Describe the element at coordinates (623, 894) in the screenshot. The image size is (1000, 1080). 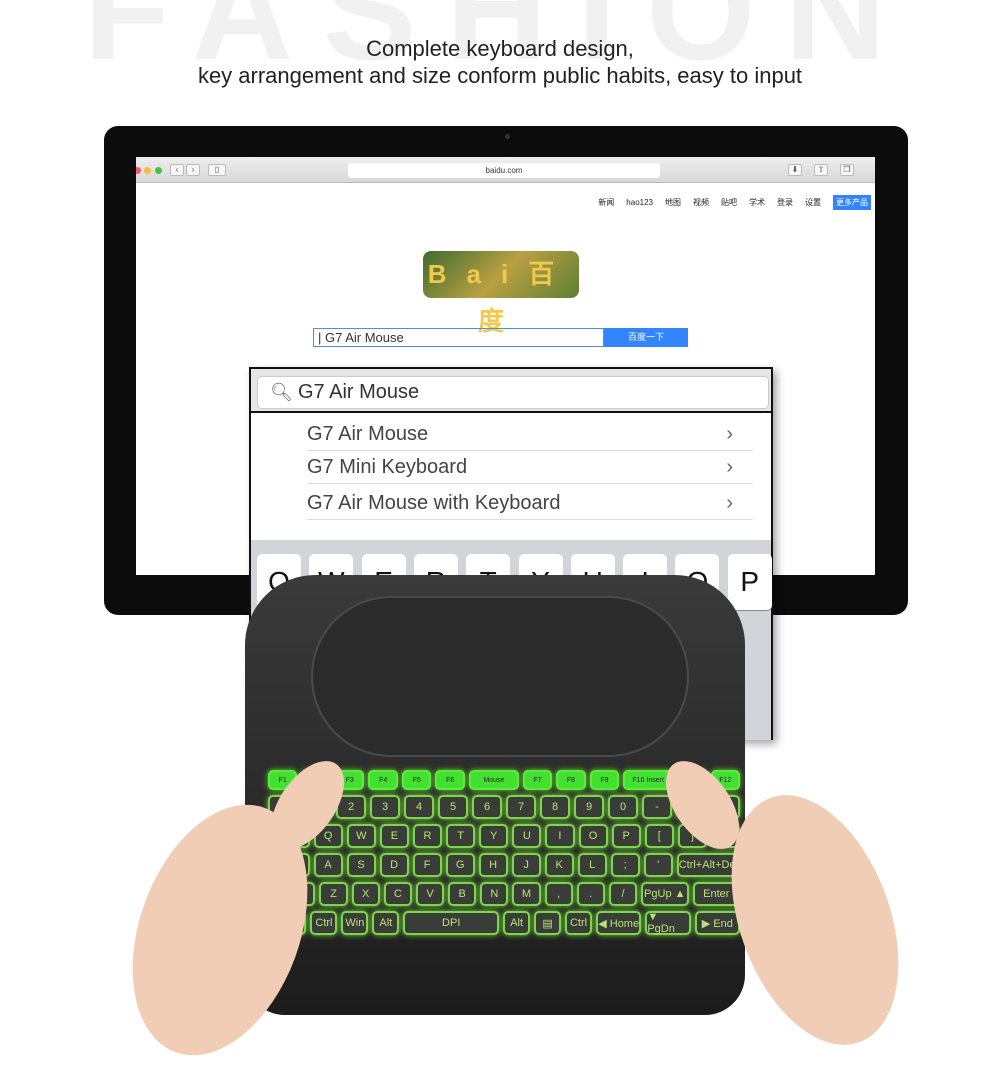
I see `key: /` at that location.